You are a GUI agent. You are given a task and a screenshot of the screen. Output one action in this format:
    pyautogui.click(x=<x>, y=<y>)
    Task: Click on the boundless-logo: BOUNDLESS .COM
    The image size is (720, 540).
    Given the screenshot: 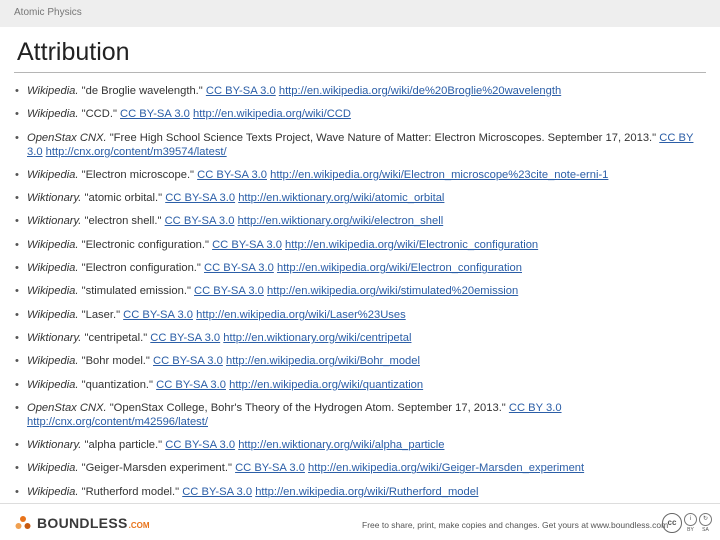 What is the action you would take?
    pyautogui.click(x=82, y=523)
    